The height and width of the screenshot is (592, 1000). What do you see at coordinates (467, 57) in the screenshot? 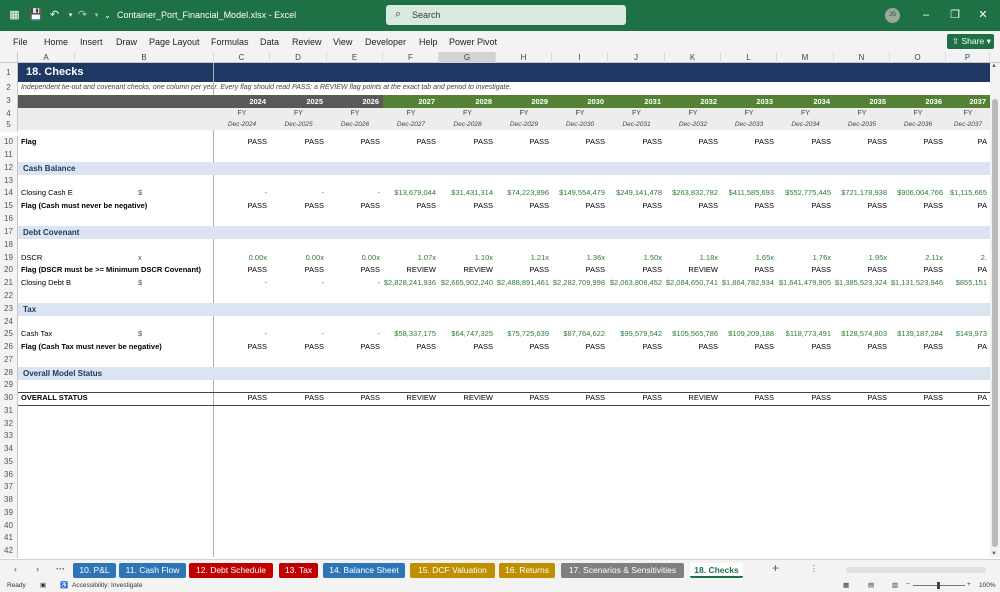
I see `column-header-g: G` at bounding box center [467, 57].